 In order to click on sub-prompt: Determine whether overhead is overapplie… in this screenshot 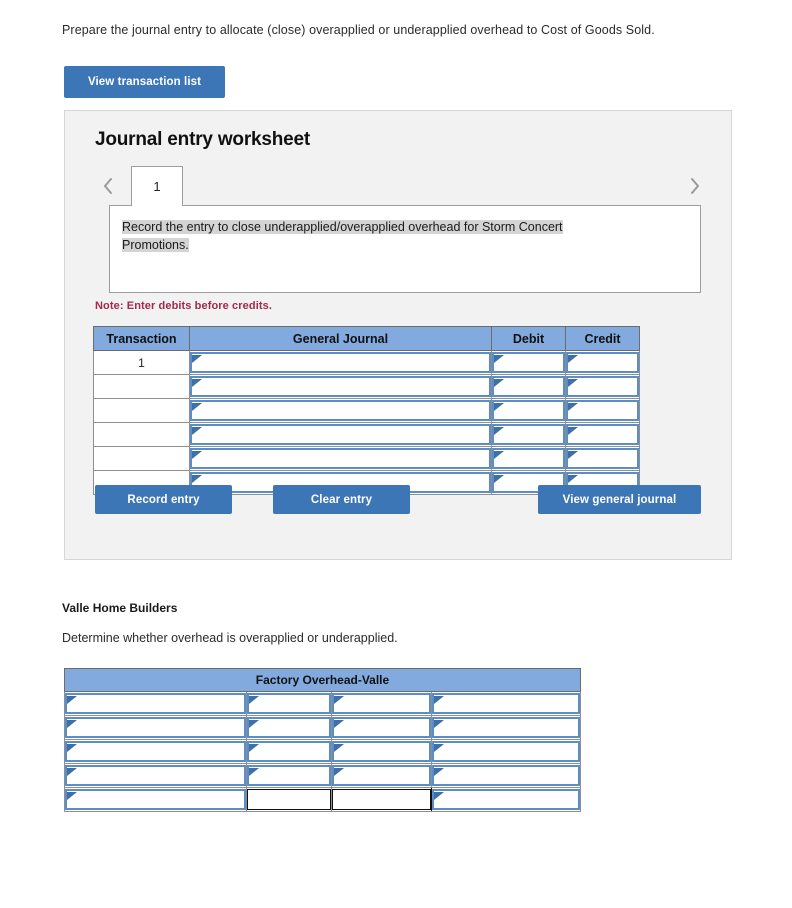, I will do `click(230, 638)`.